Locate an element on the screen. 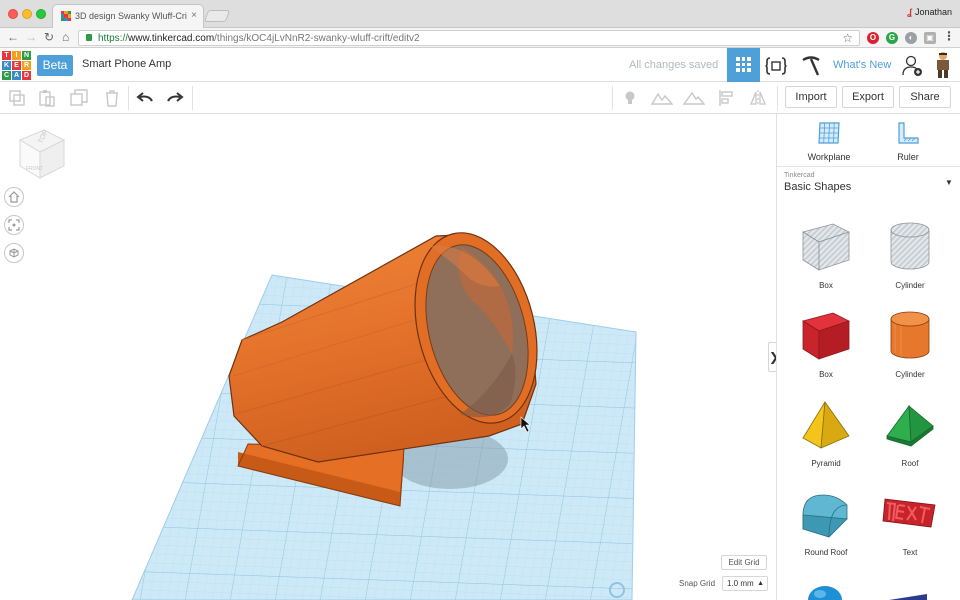  shape-box-hole: Box is located at coordinates (826, 254).